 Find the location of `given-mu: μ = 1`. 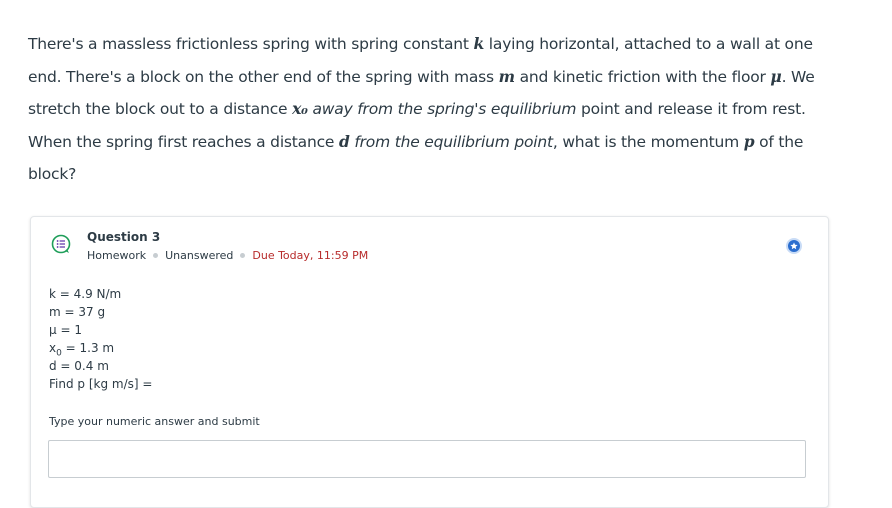

given-mu: μ = 1 is located at coordinates (65, 330).